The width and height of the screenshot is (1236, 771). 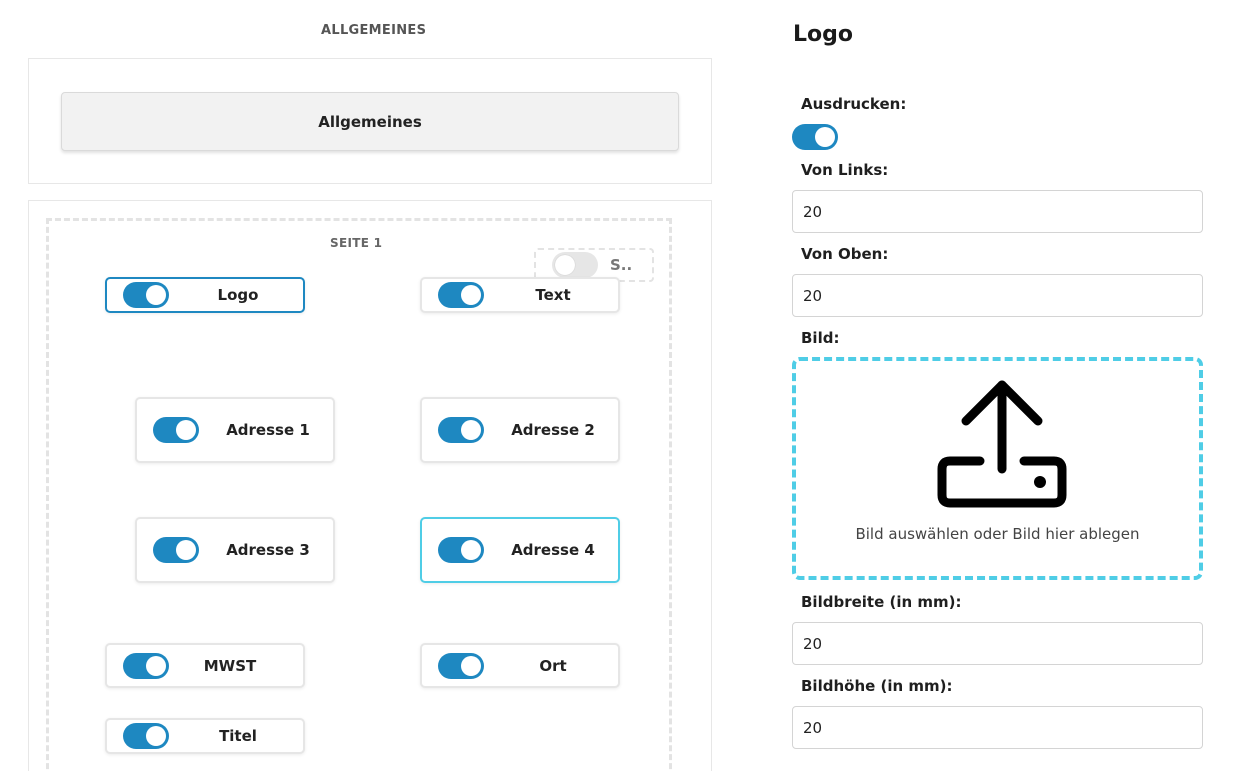 I want to click on toggle-text, so click(x=461, y=295).